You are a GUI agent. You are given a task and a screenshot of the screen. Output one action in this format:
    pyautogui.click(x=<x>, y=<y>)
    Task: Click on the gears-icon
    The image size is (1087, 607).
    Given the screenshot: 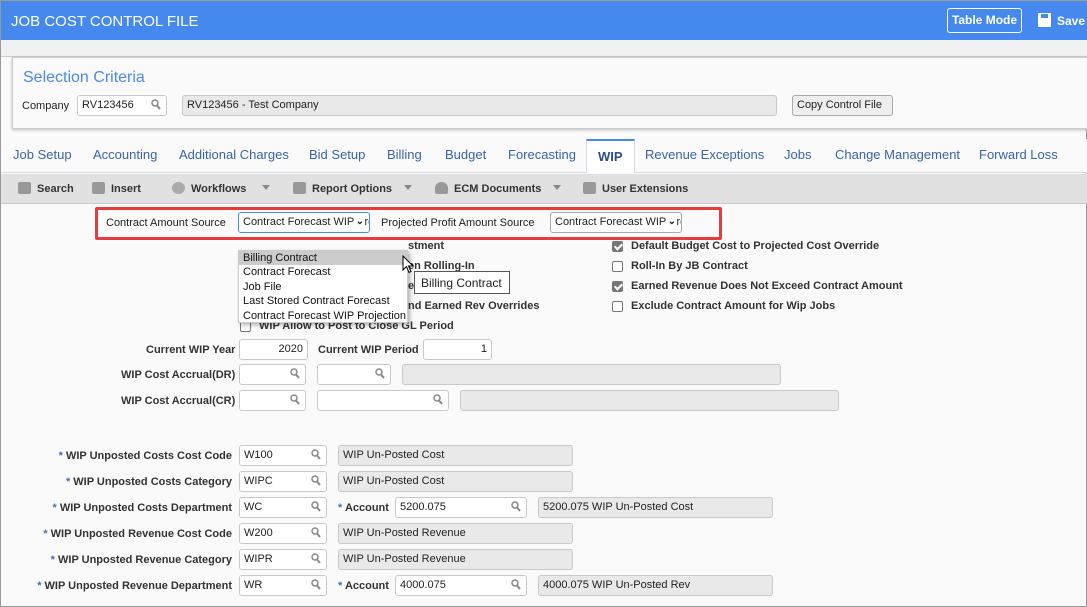 What is the action you would take?
    pyautogui.click(x=178, y=188)
    